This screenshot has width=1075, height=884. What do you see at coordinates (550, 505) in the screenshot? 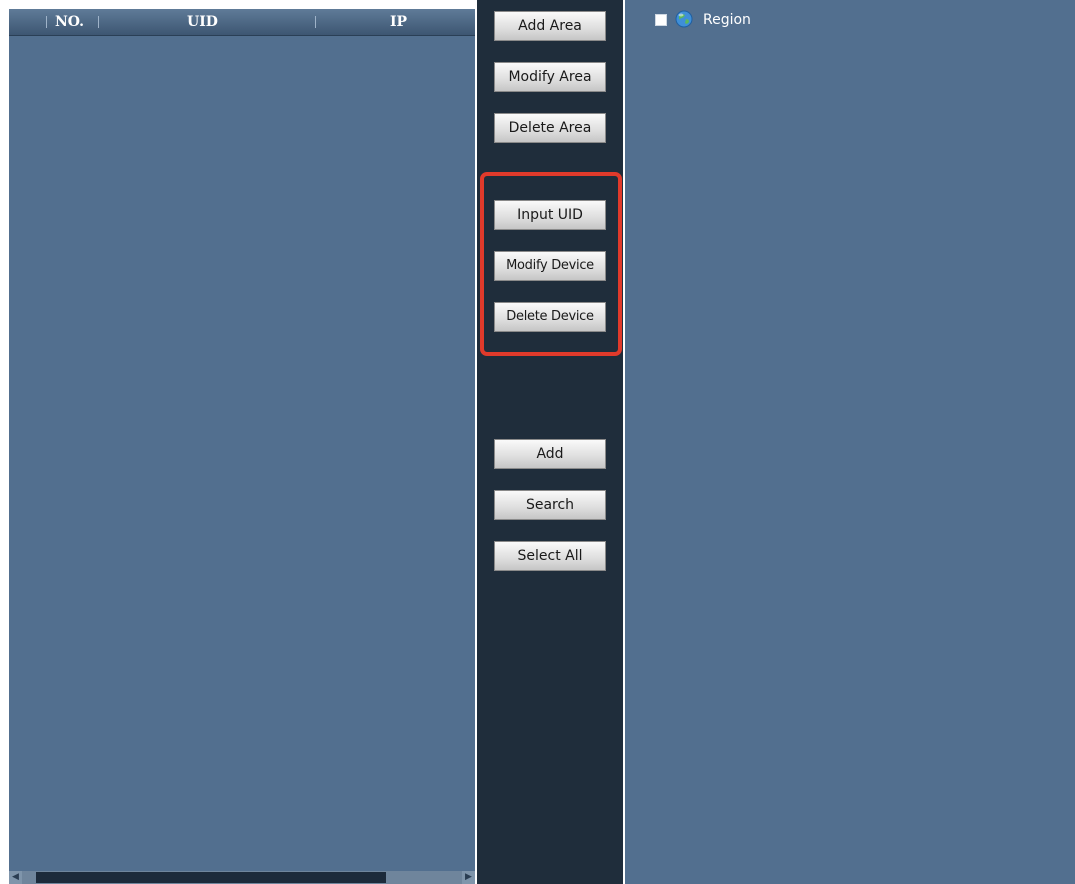
I see `search-button: Search` at bounding box center [550, 505].